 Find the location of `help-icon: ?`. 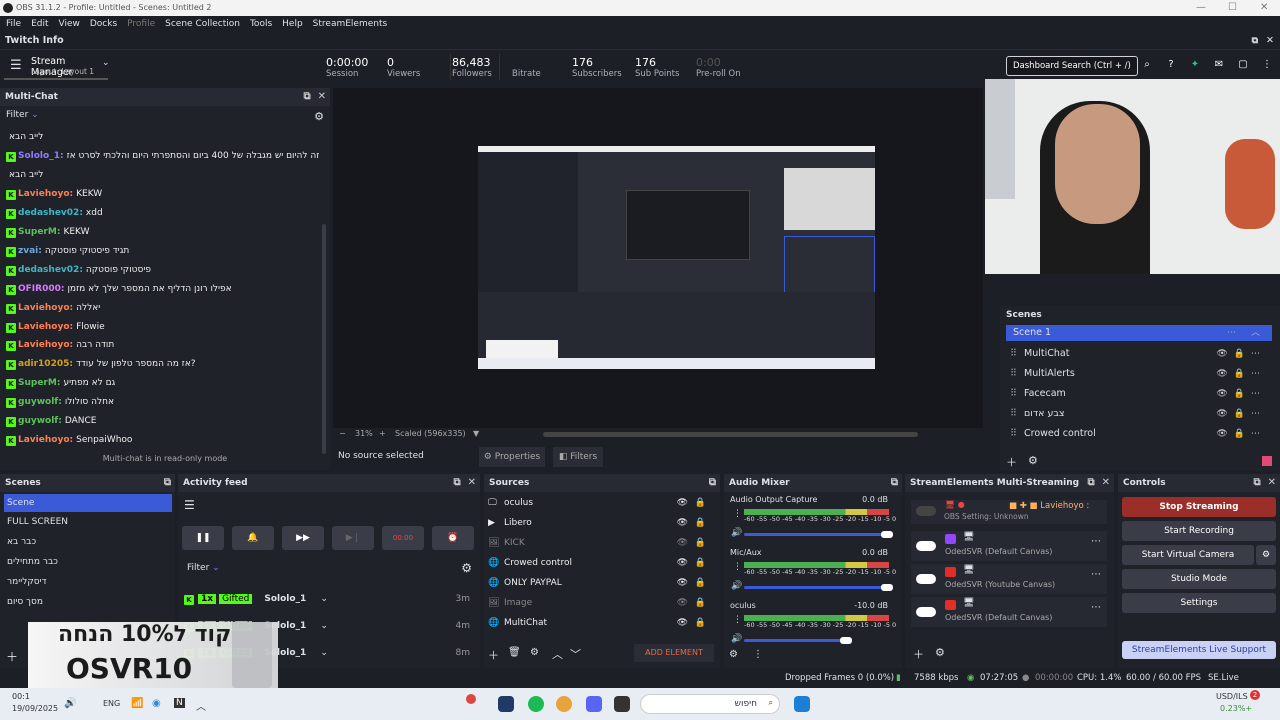

help-icon: ? is located at coordinates (1171, 65).